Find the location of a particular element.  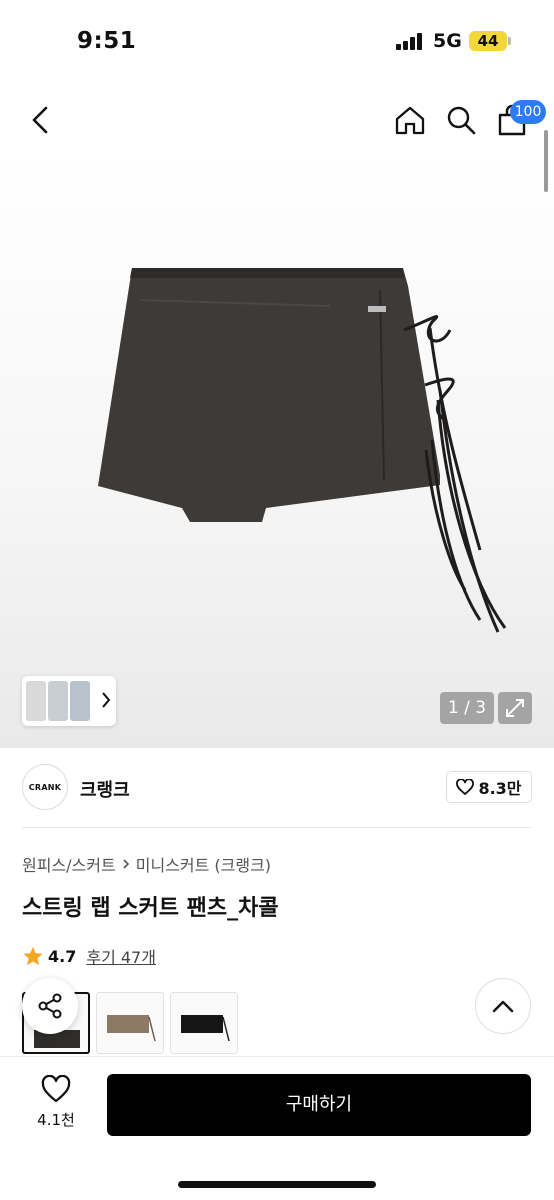

home-icon is located at coordinates (410, 120).